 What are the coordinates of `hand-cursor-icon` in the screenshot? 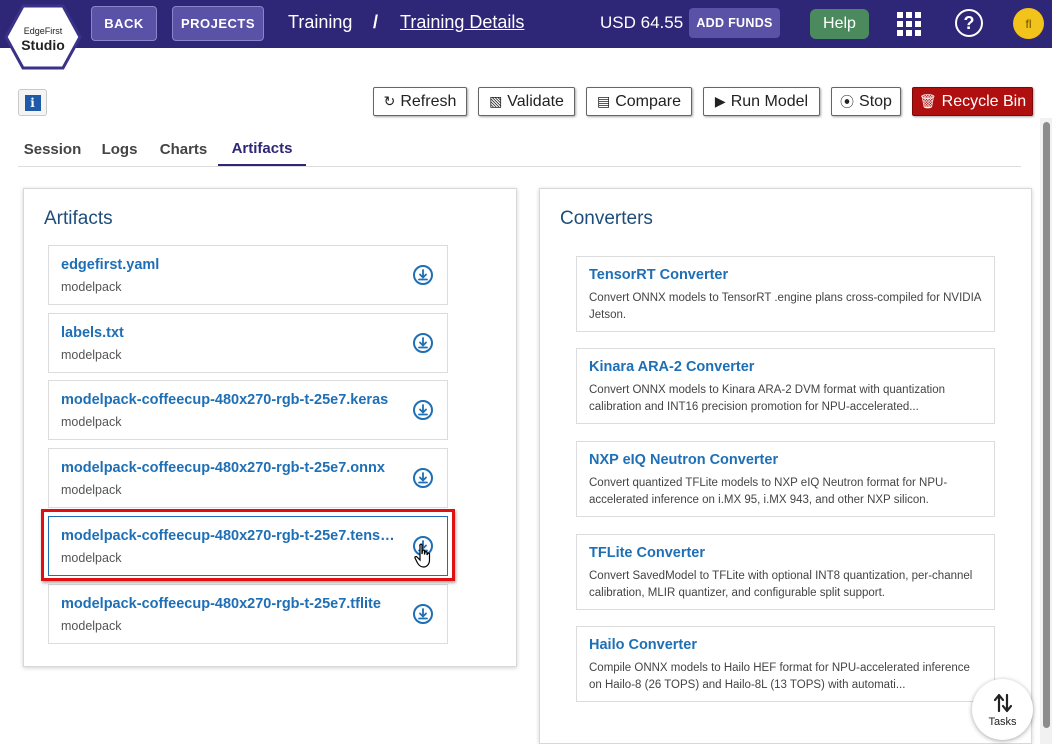 It's located at (424, 558).